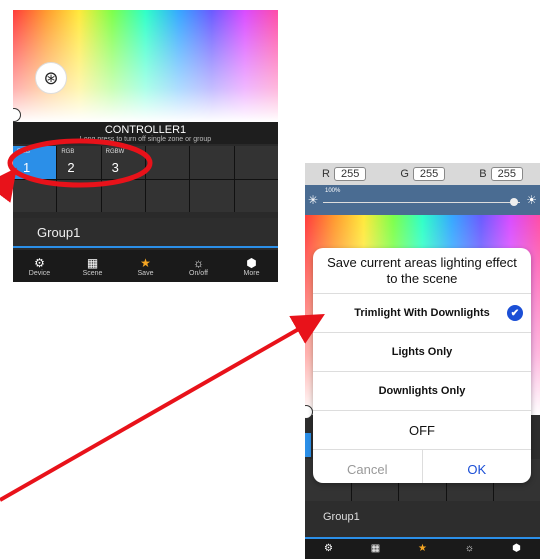 This screenshot has width=541, height=559. I want to click on option-trimlight-with-downlights: Trimlight With Downlights ✔, so click(422, 313).